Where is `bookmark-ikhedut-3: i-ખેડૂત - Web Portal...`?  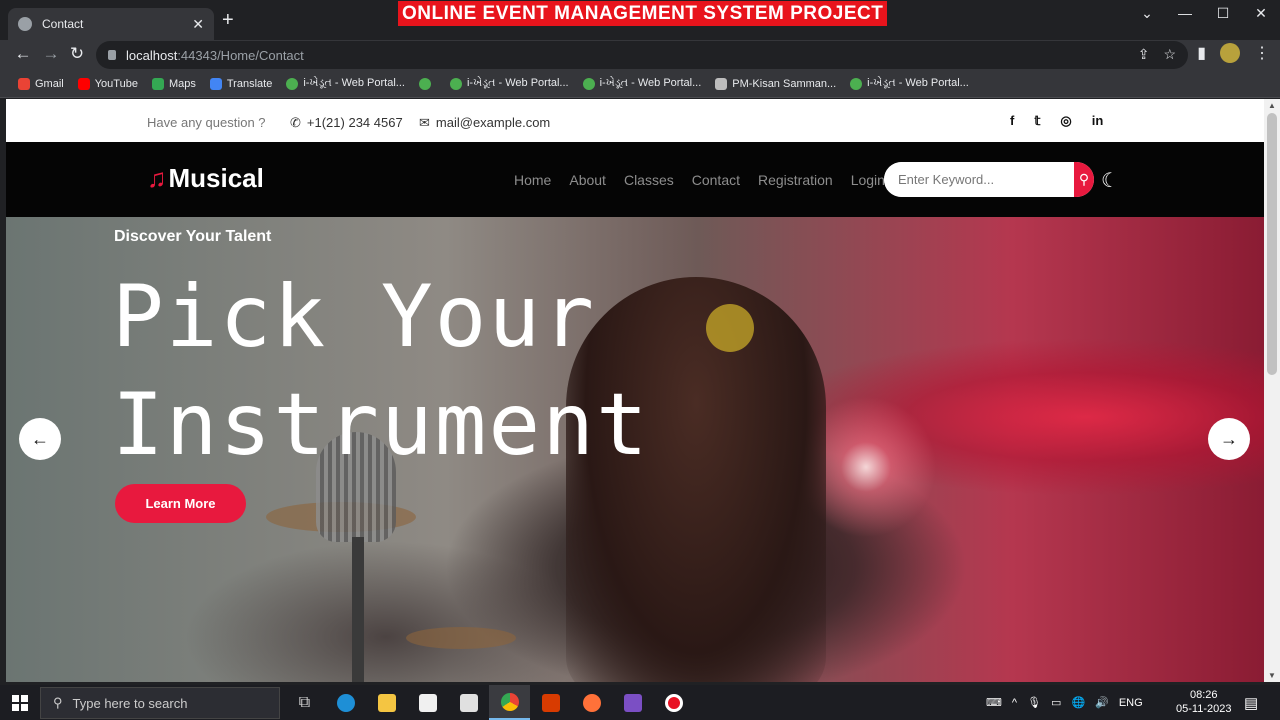 bookmark-ikhedut-3: i-ખેડૂત - Web Portal... is located at coordinates (641, 83).